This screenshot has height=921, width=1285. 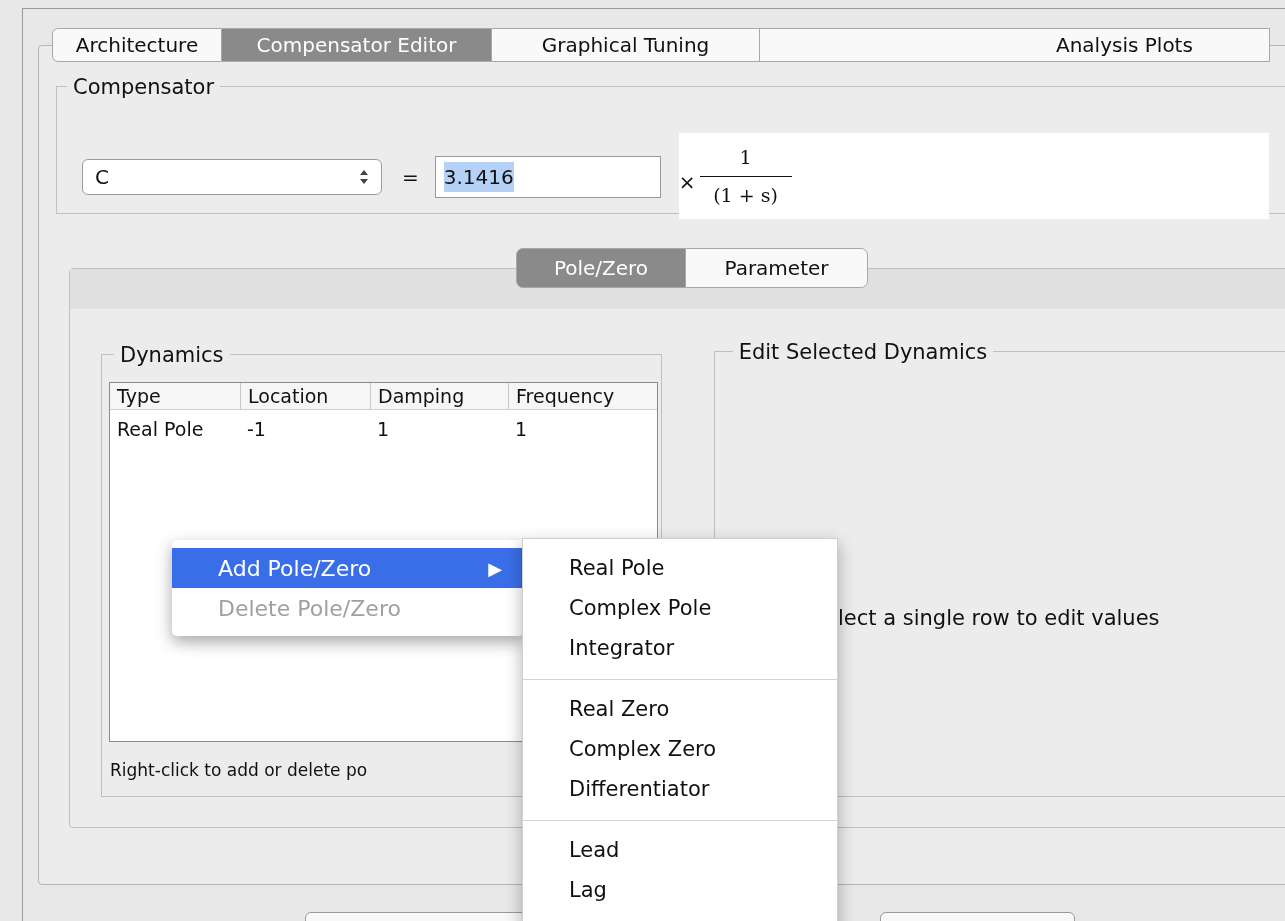 I want to click on column-header: Type, so click(x=175, y=396).